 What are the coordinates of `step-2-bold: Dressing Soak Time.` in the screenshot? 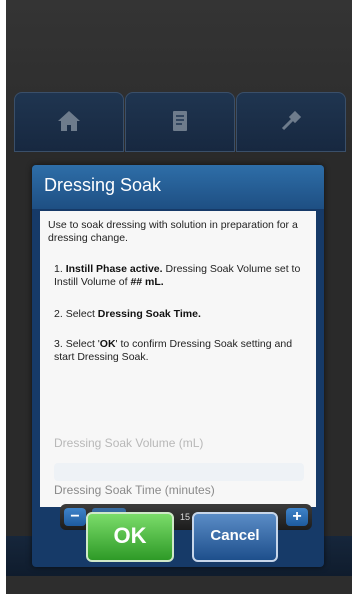 It's located at (149, 314).